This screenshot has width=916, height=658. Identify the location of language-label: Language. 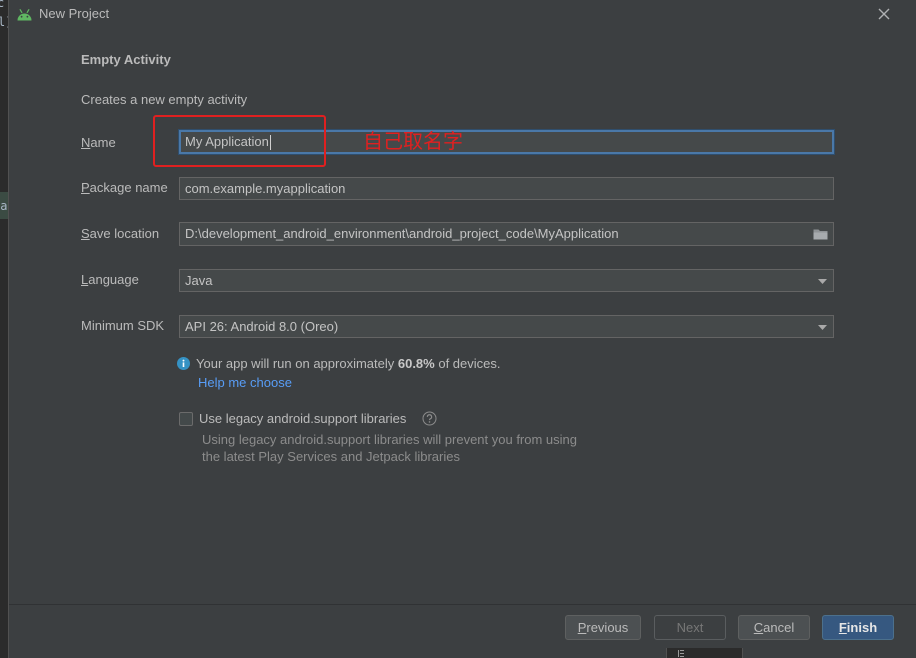
(110, 279).